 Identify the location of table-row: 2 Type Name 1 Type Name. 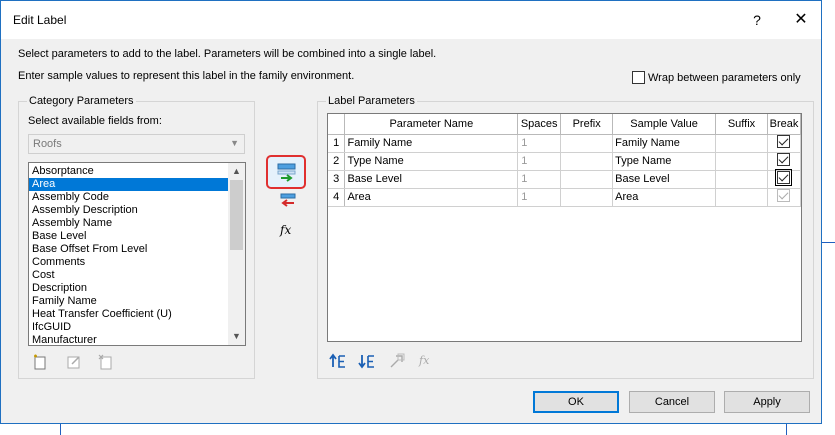
(564, 161).